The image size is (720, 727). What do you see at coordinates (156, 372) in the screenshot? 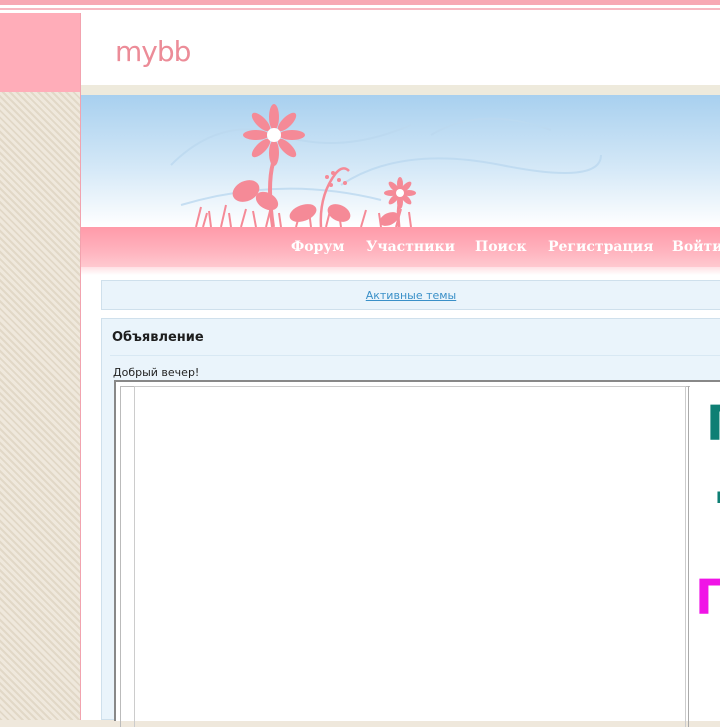
I see `announcement-greeting: Добрый вечер!` at bounding box center [156, 372].